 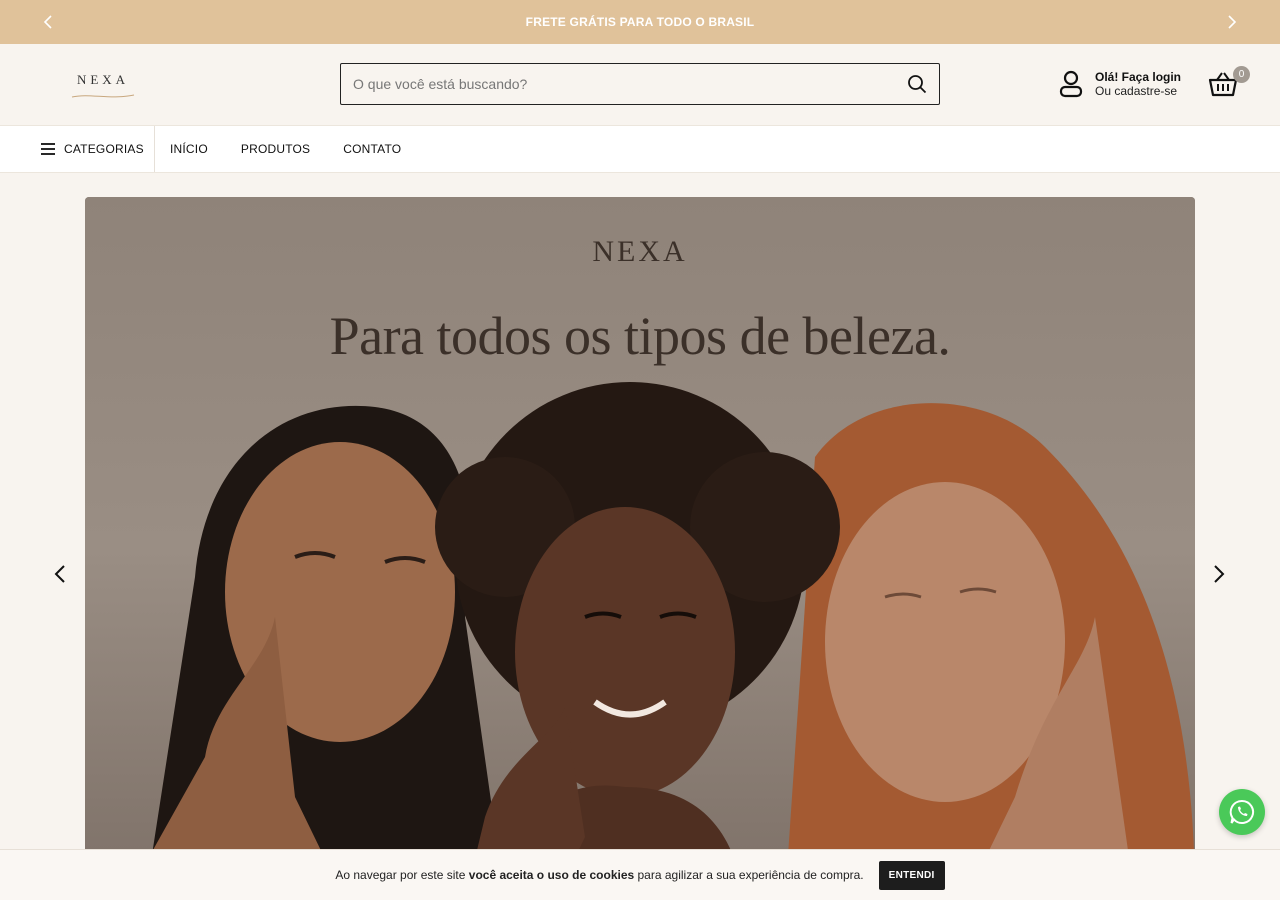 I want to click on announcement-next-button, so click(x=1232, y=22).